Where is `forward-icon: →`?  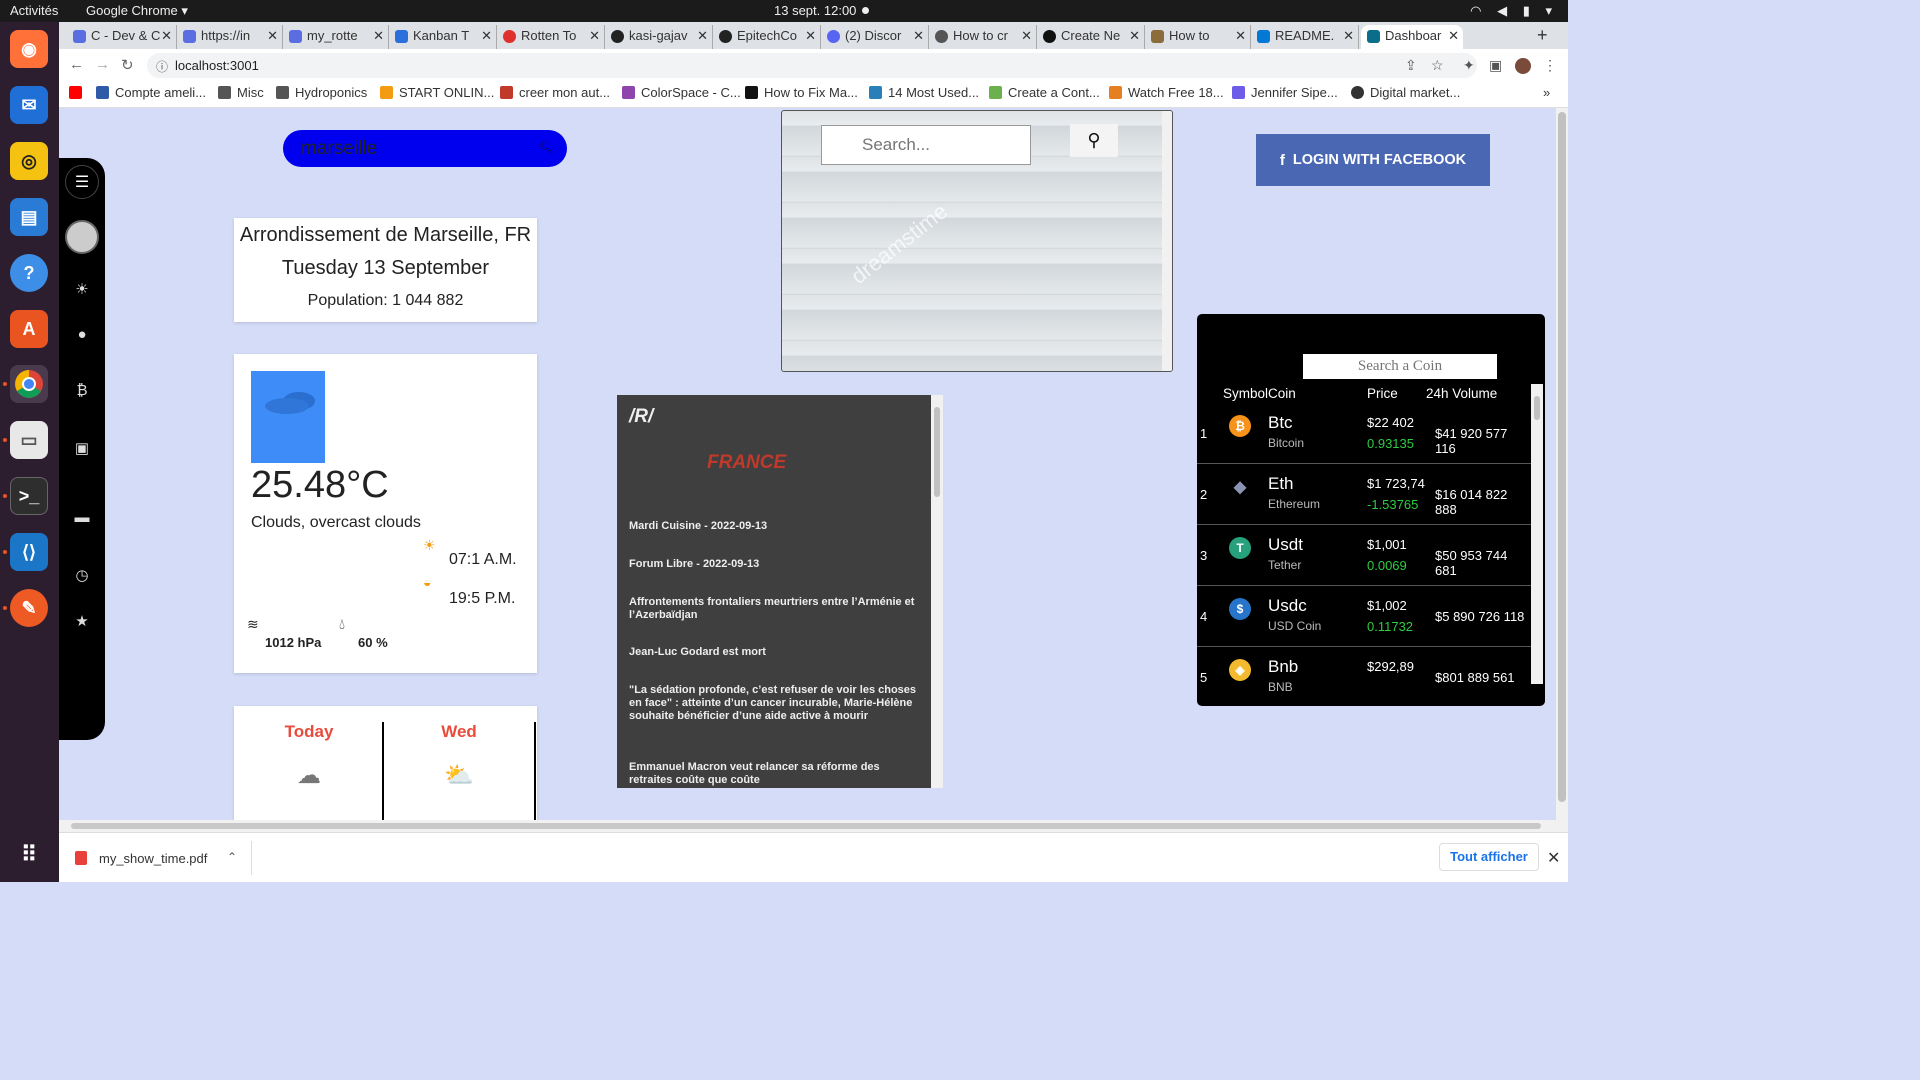 forward-icon: → is located at coordinates (102, 64).